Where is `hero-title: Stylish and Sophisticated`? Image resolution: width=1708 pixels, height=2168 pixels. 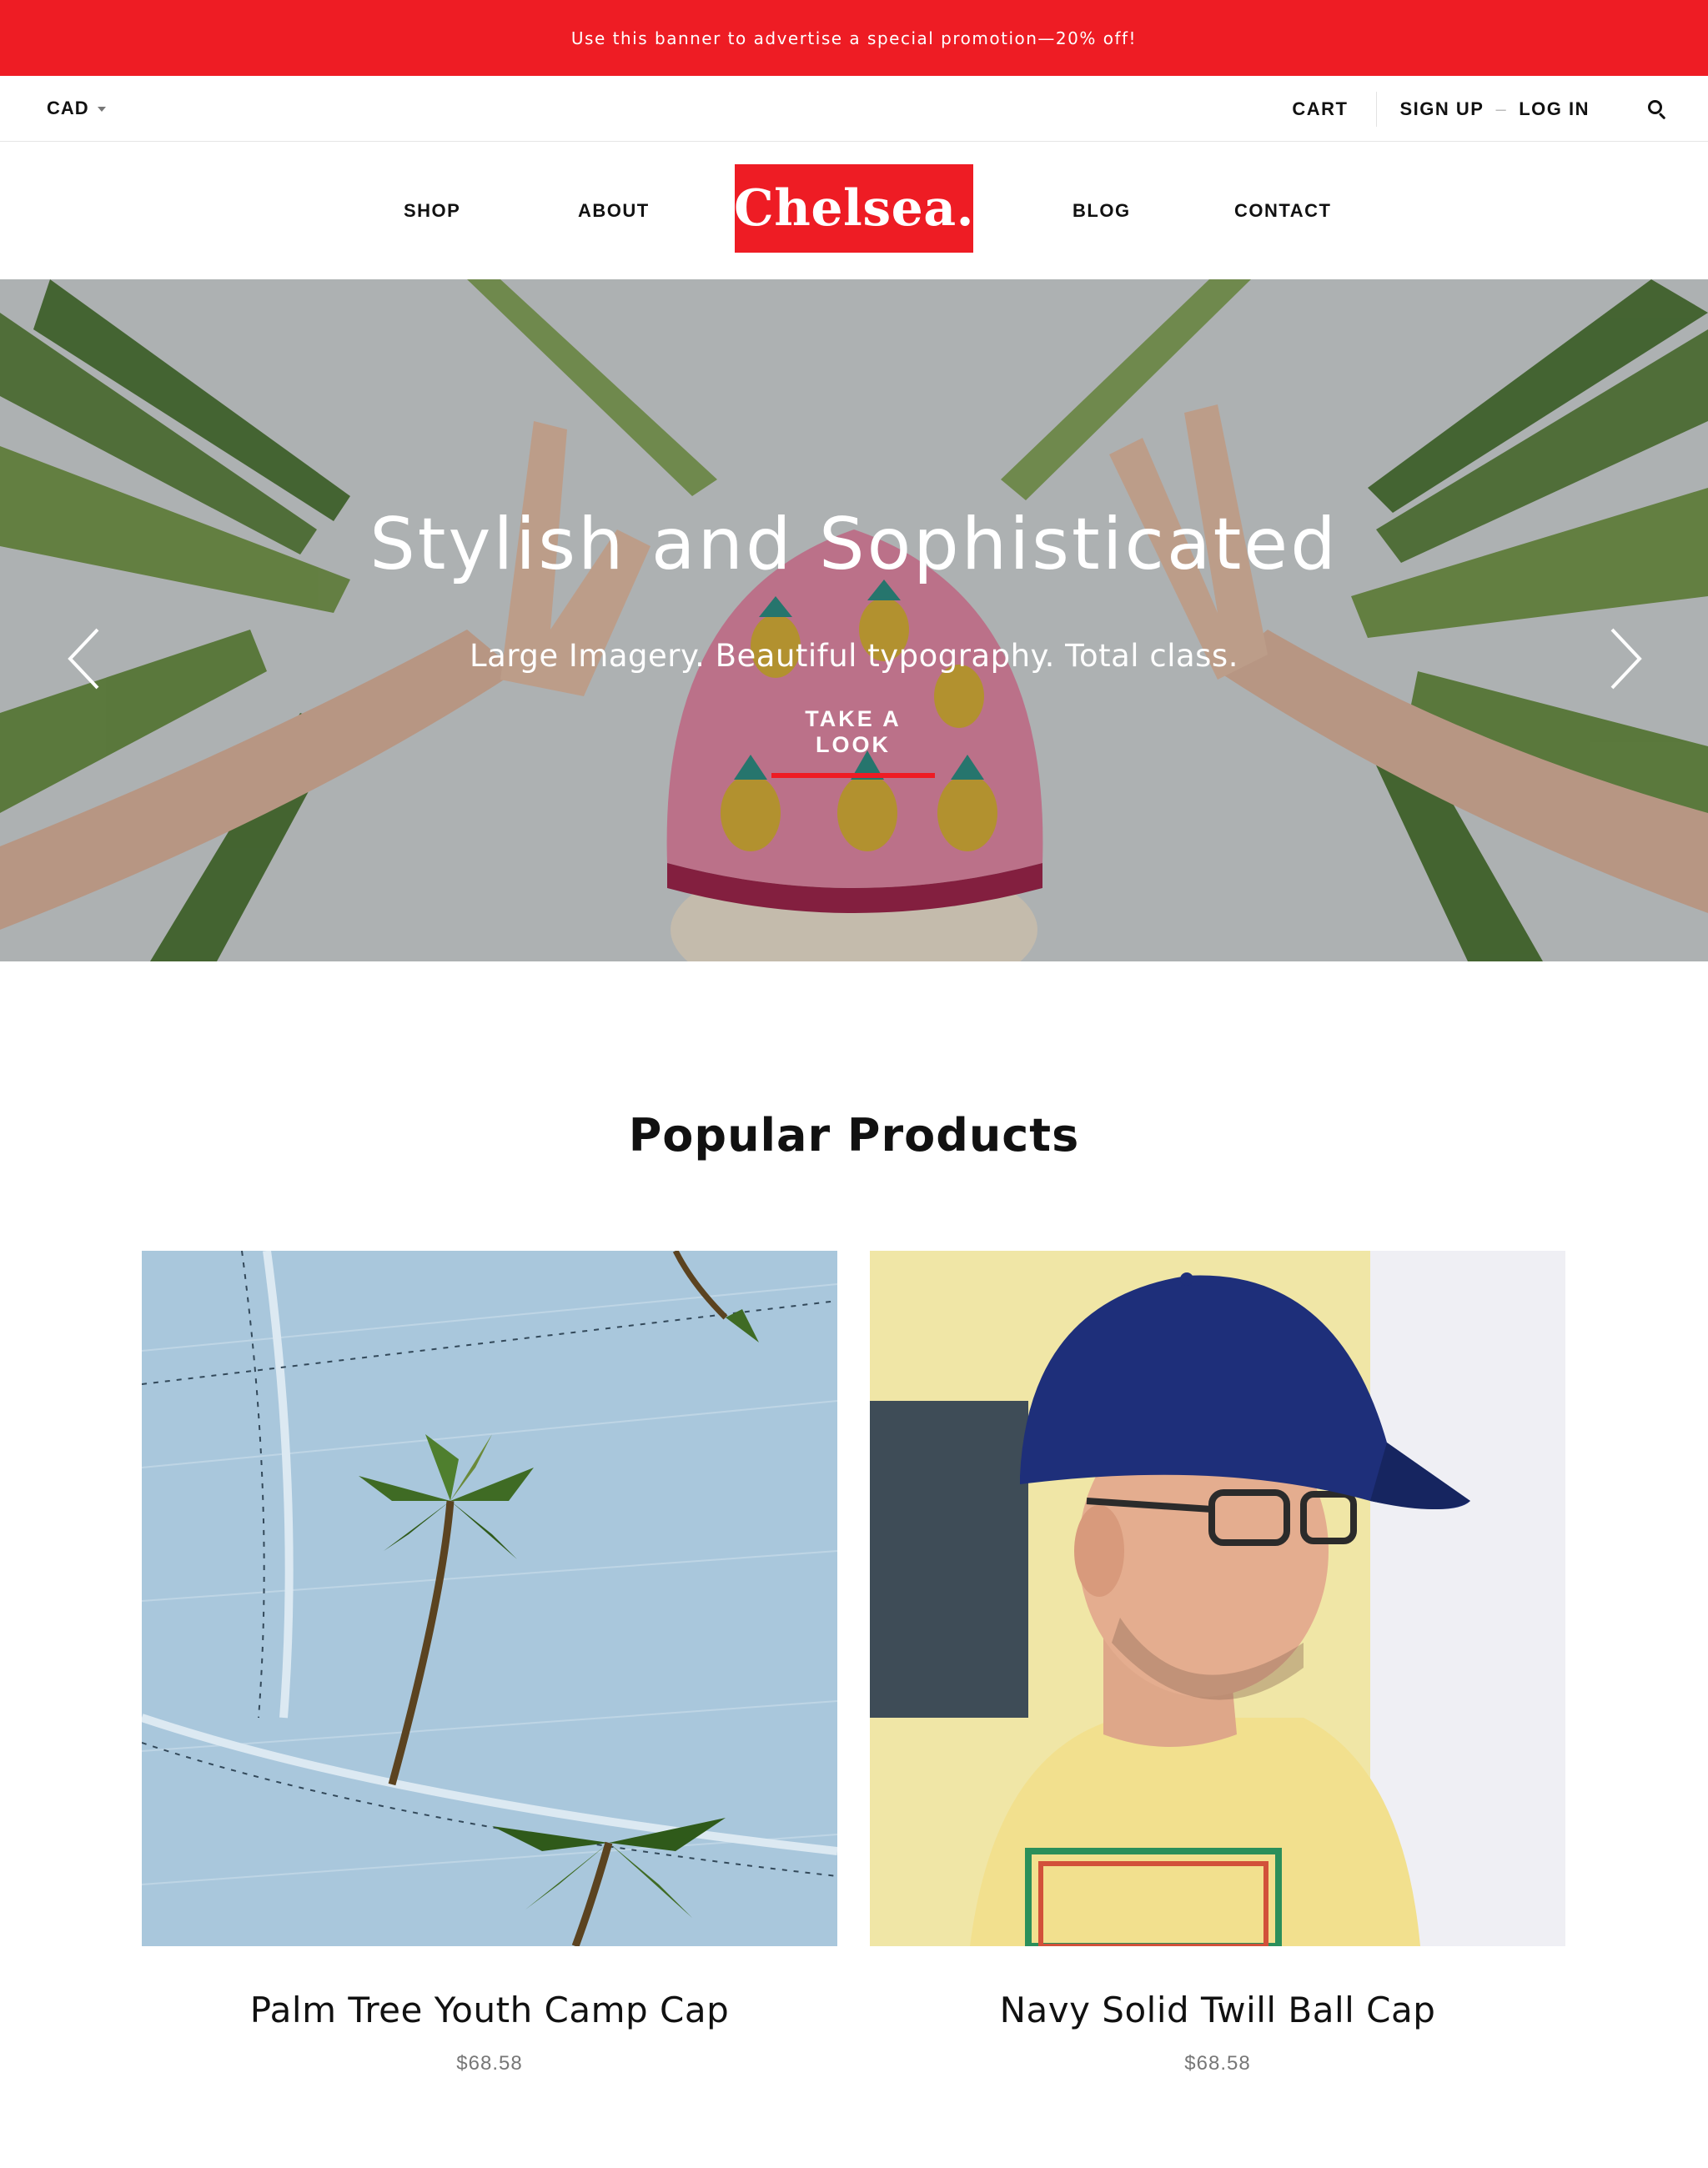 hero-title: Stylish and Sophisticated is located at coordinates (854, 544).